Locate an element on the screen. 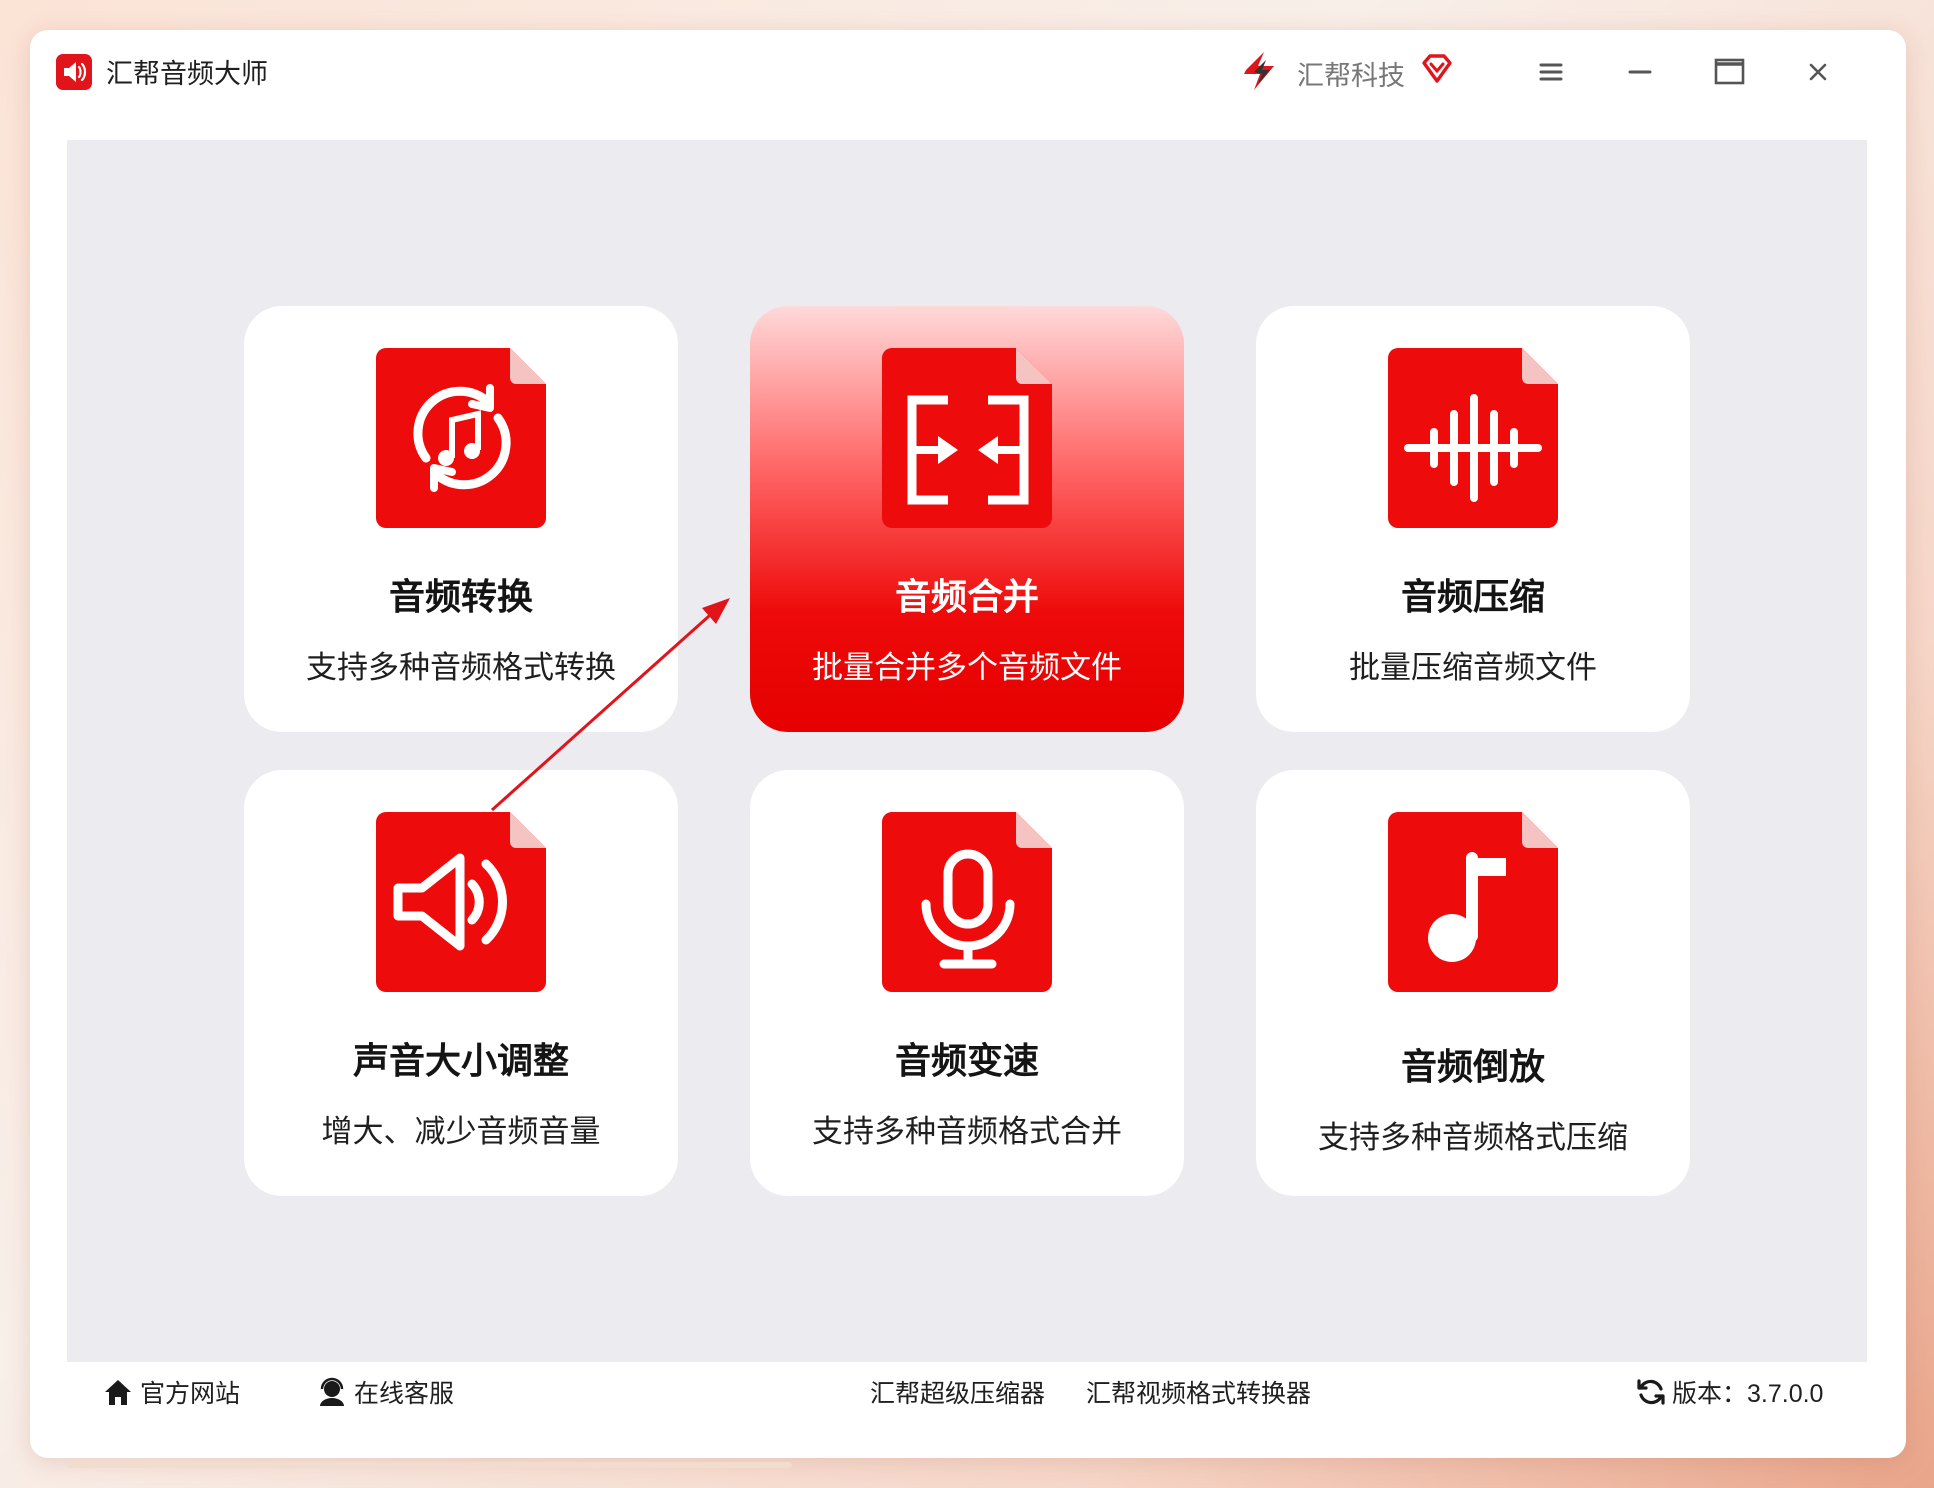 The image size is (1934, 1488). version-info: 版本：3.7.0.0 is located at coordinates (1729, 1392).